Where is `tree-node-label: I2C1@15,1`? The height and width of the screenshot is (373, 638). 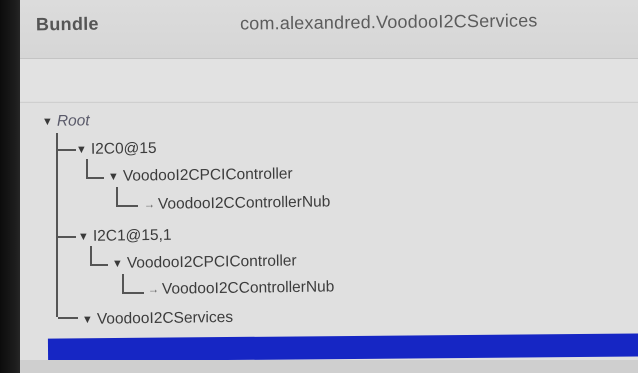 tree-node-label: I2C1@15,1 is located at coordinates (132, 235).